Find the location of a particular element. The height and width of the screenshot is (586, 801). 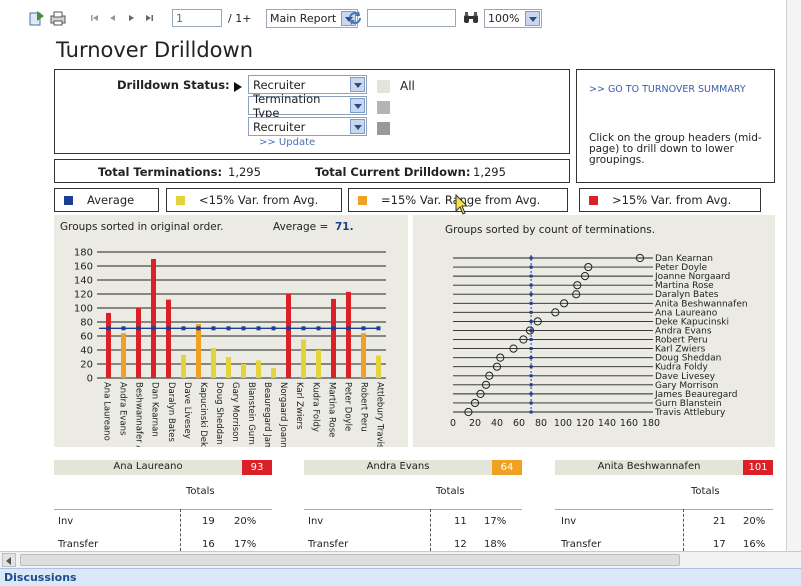

total-terminations-label: Total Terminations: is located at coordinates (160, 172).